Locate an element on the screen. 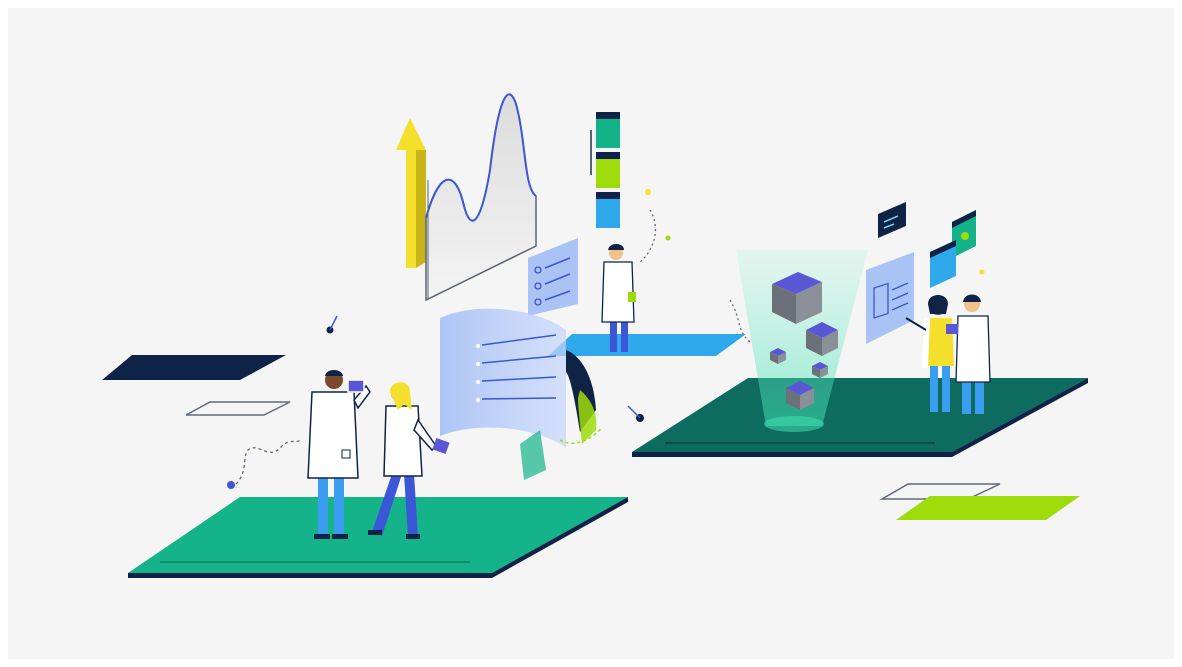  floating-plate-outline is located at coordinates (238, 408).